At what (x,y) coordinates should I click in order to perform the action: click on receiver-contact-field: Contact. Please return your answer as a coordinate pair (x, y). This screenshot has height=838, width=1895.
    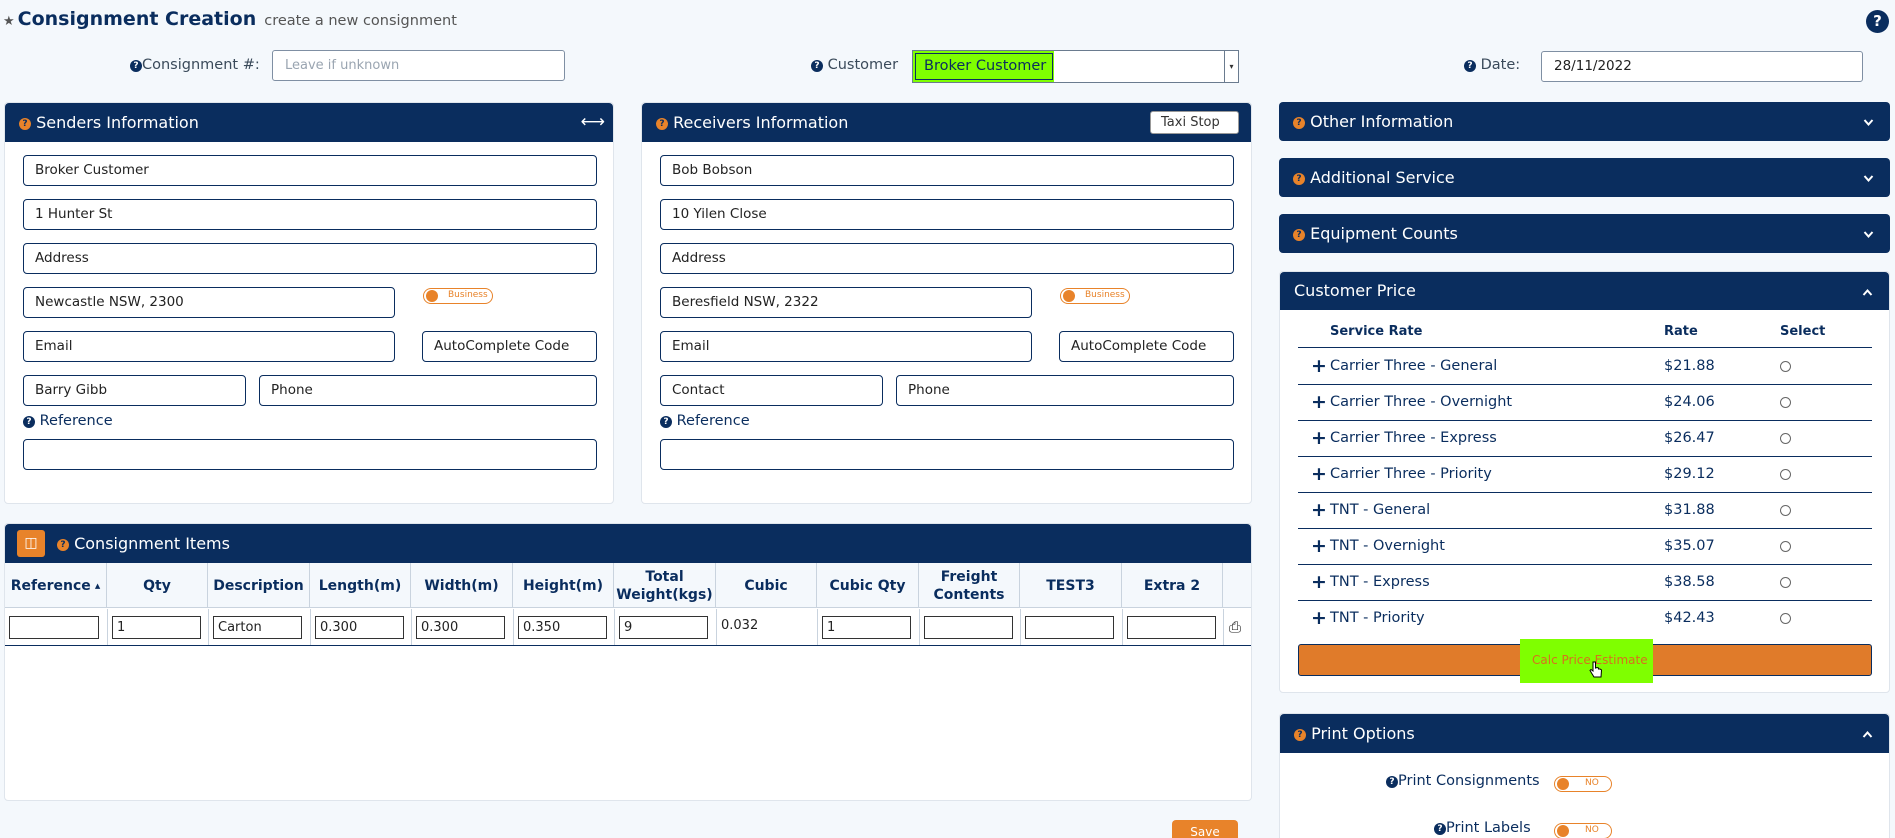
    Looking at the image, I should click on (771, 390).